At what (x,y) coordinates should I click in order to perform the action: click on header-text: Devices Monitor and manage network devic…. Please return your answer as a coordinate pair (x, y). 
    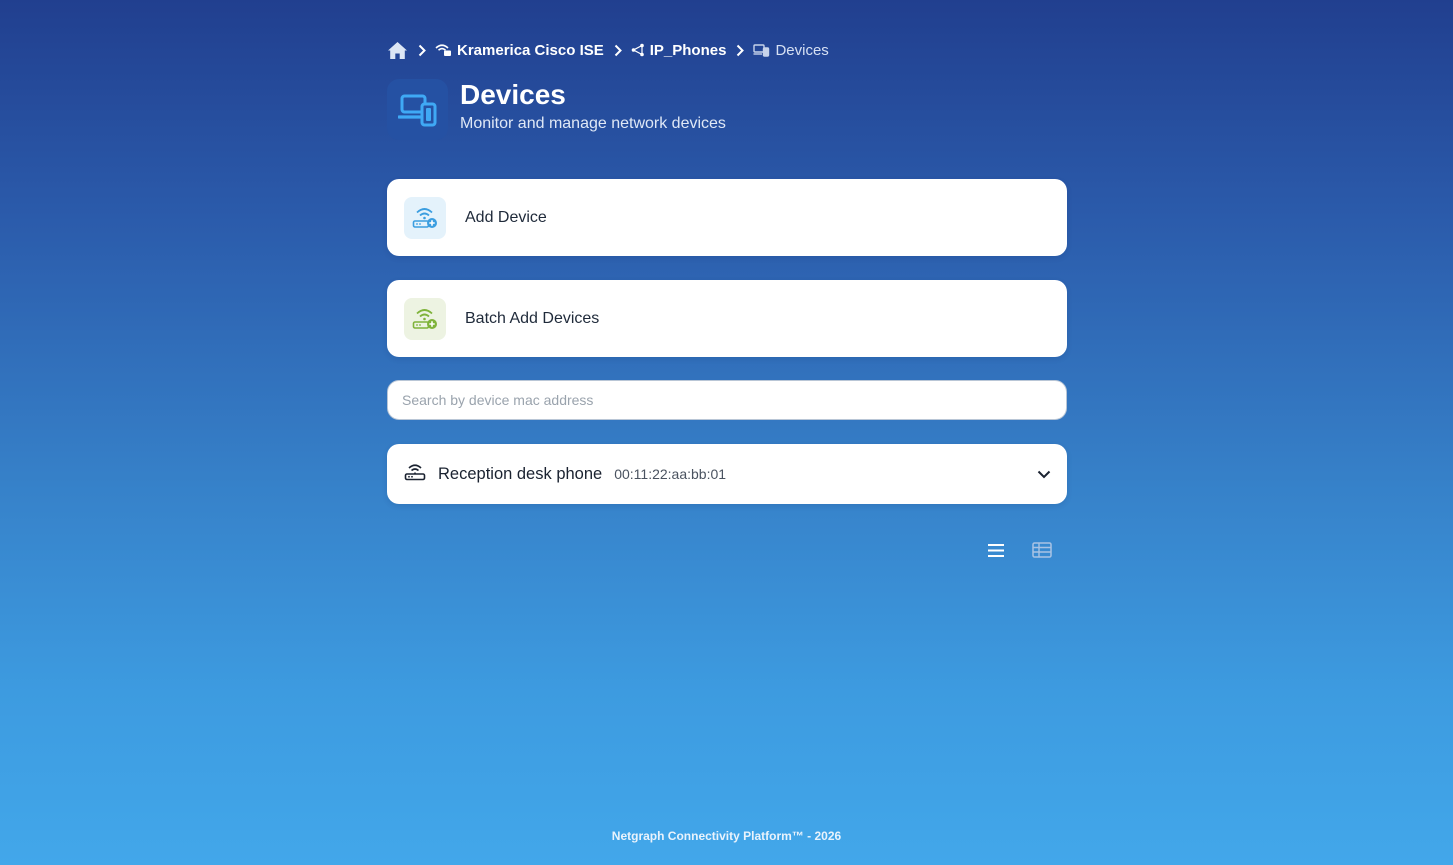
    Looking at the image, I should click on (593, 109).